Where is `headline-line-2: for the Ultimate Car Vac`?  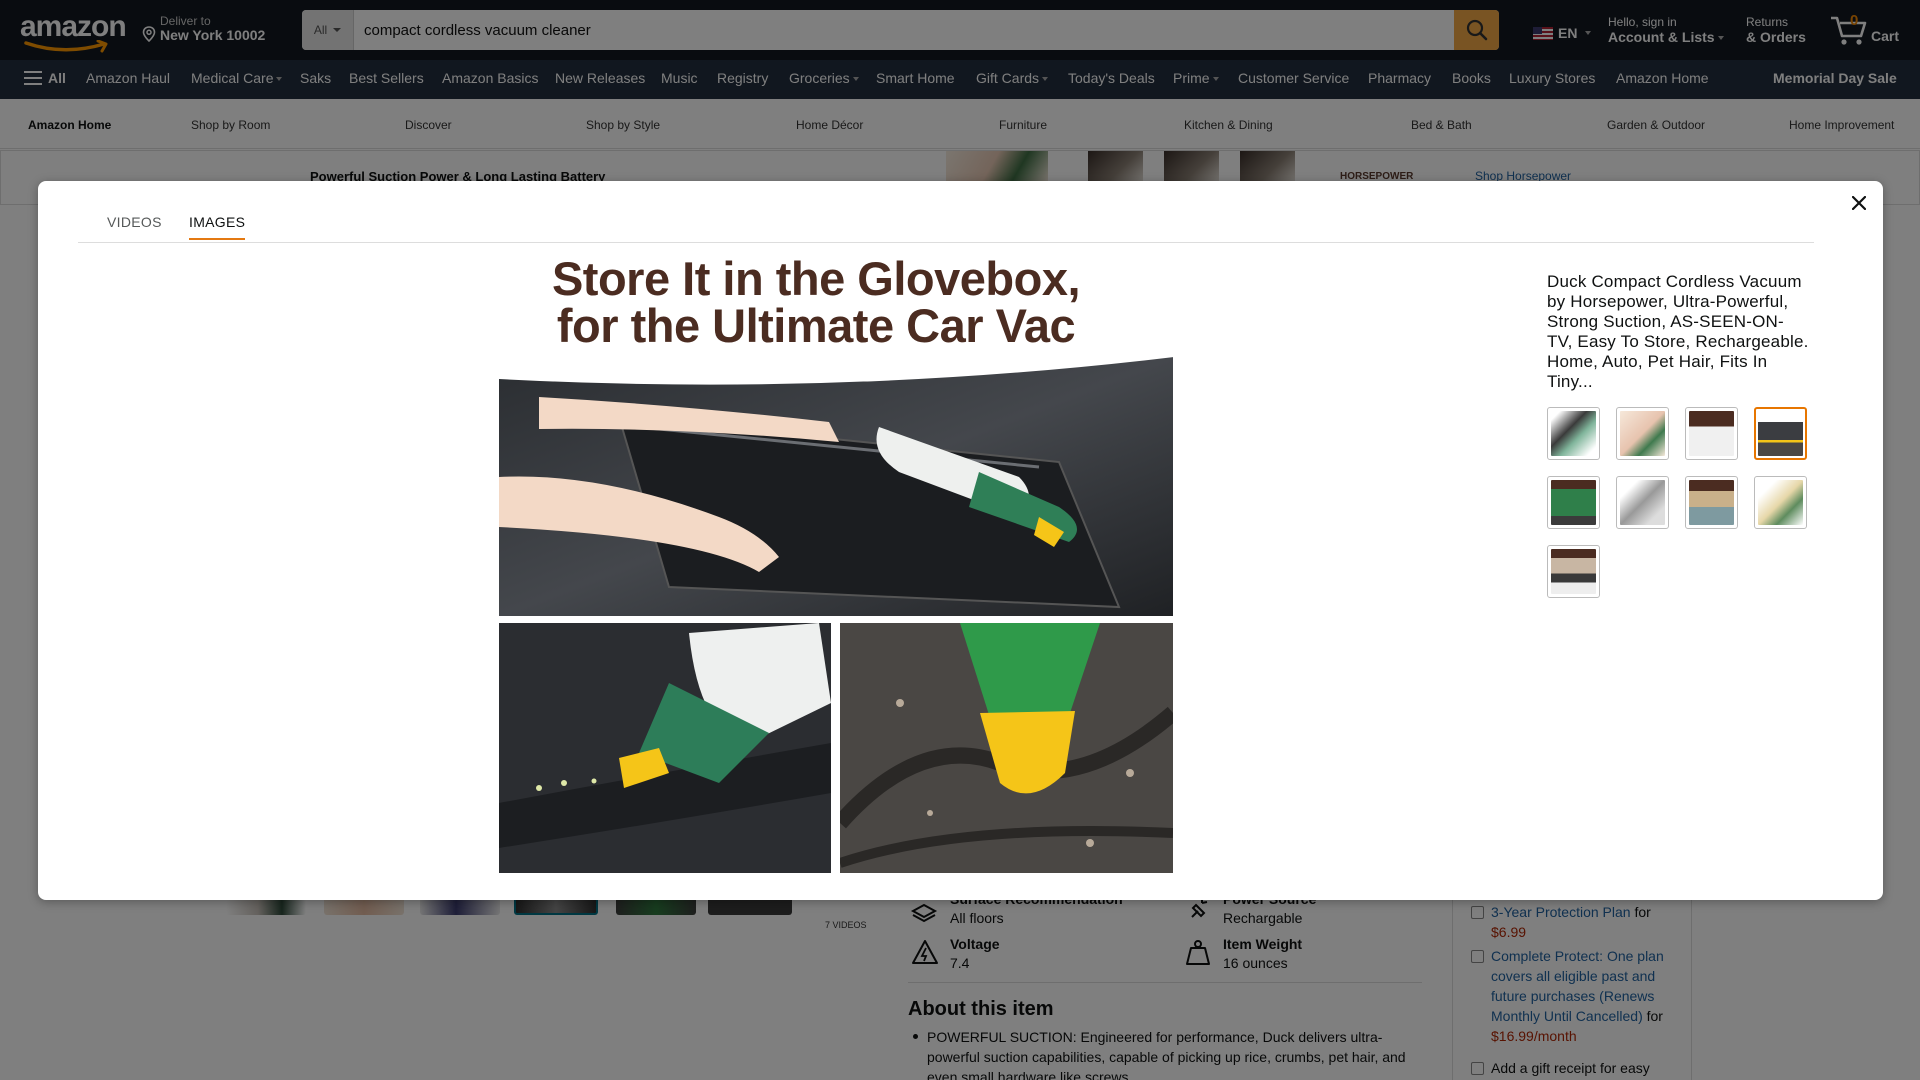 headline-line-2: for the Ultimate Car Vac is located at coordinates (816, 325).